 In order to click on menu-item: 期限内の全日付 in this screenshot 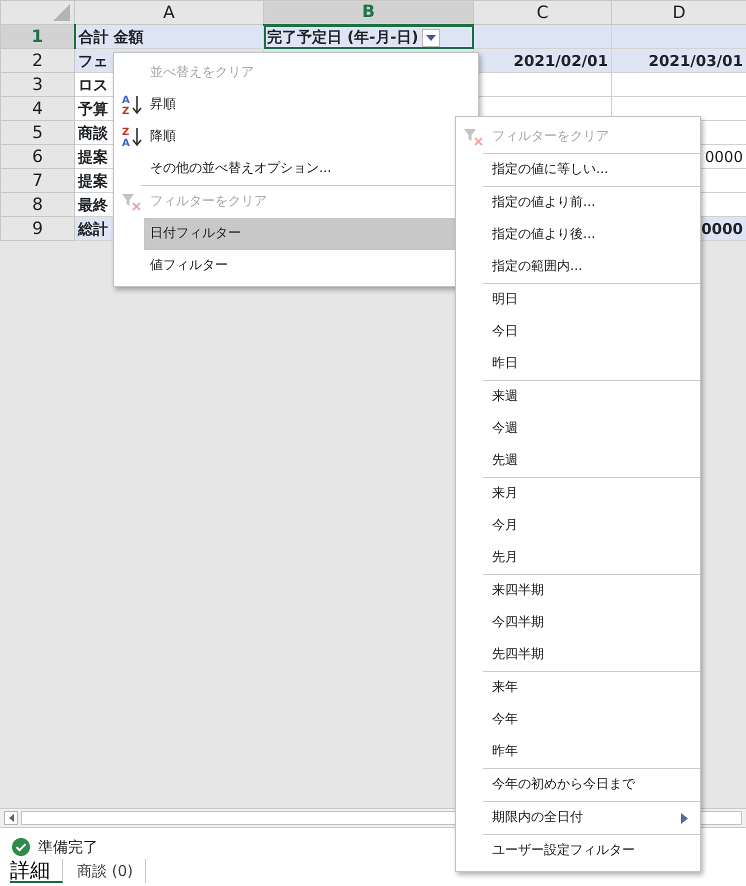, I will do `click(578, 818)`.